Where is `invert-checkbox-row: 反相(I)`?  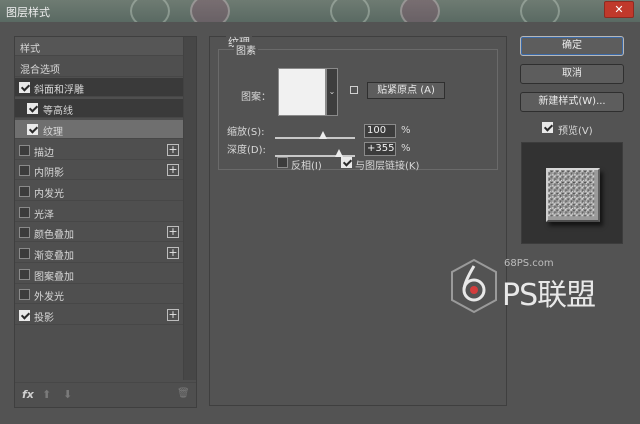 invert-checkbox-row: 反相(I) is located at coordinates (307, 164).